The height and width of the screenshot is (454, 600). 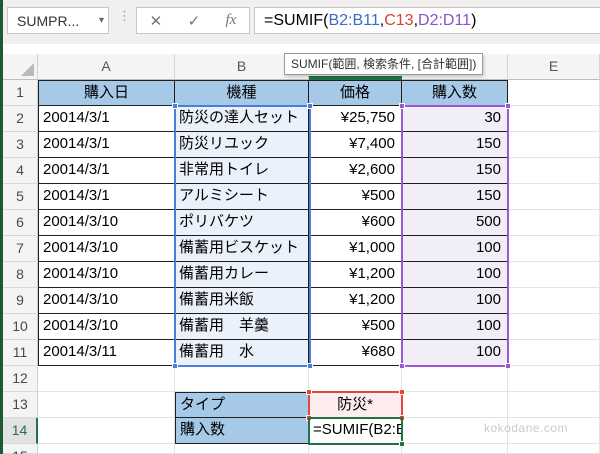 I want to click on cell-b8: 備蓄用カレー, so click(x=242, y=275).